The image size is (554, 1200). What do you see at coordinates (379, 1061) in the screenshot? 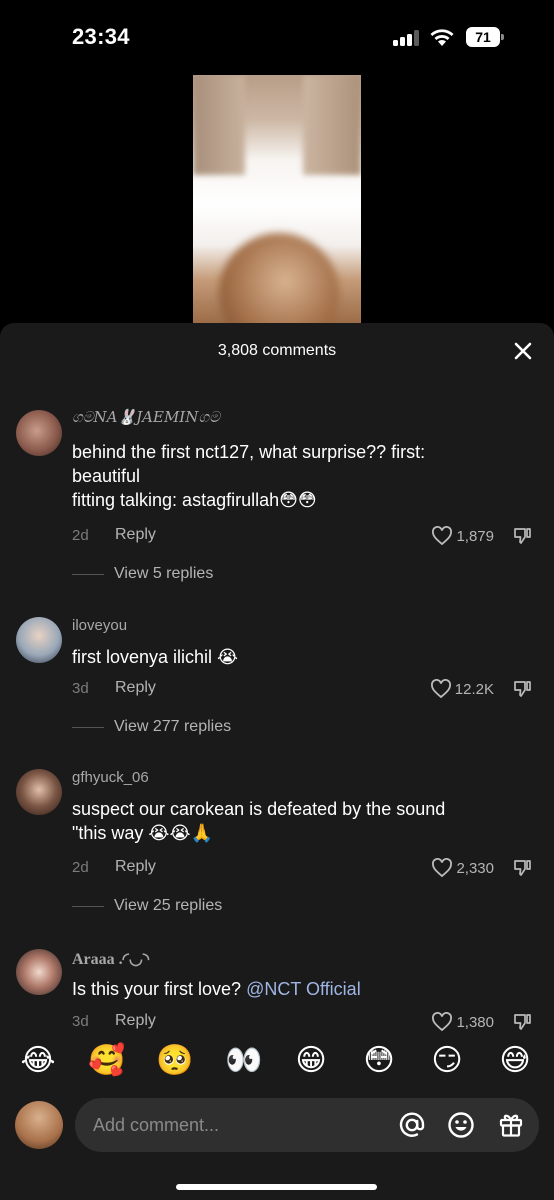
I see `emoji-button: 😳` at bounding box center [379, 1061].